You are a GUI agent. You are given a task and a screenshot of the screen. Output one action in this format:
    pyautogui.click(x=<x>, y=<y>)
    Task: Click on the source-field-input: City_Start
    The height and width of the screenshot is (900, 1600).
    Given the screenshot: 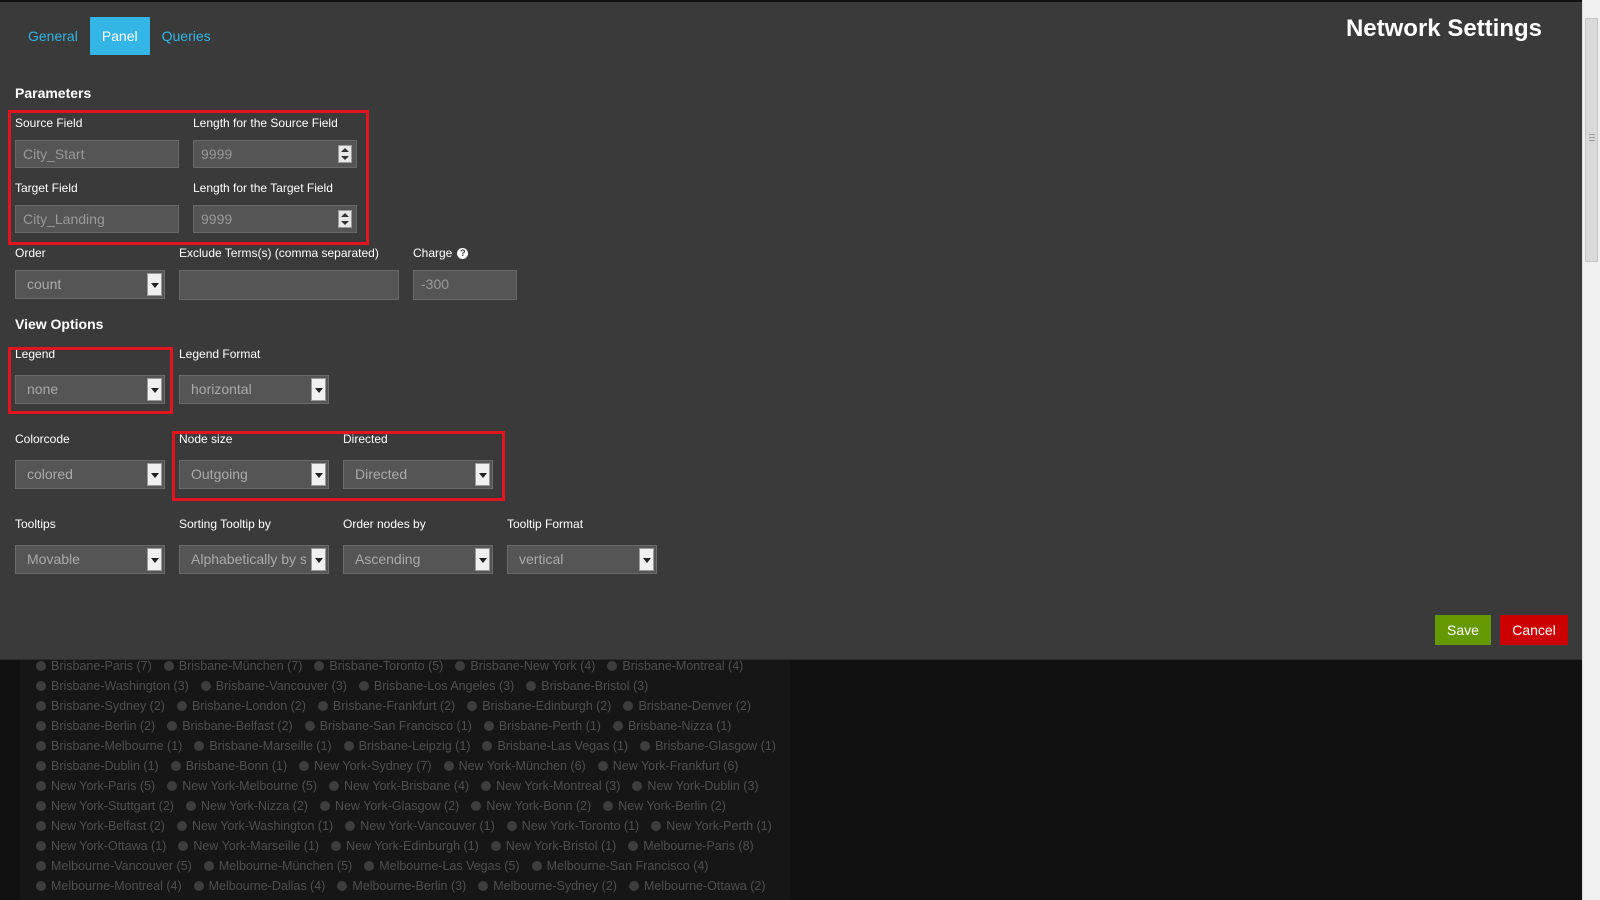 What is the action you would take?
    pyautogui.click(x=97, y=154)
    